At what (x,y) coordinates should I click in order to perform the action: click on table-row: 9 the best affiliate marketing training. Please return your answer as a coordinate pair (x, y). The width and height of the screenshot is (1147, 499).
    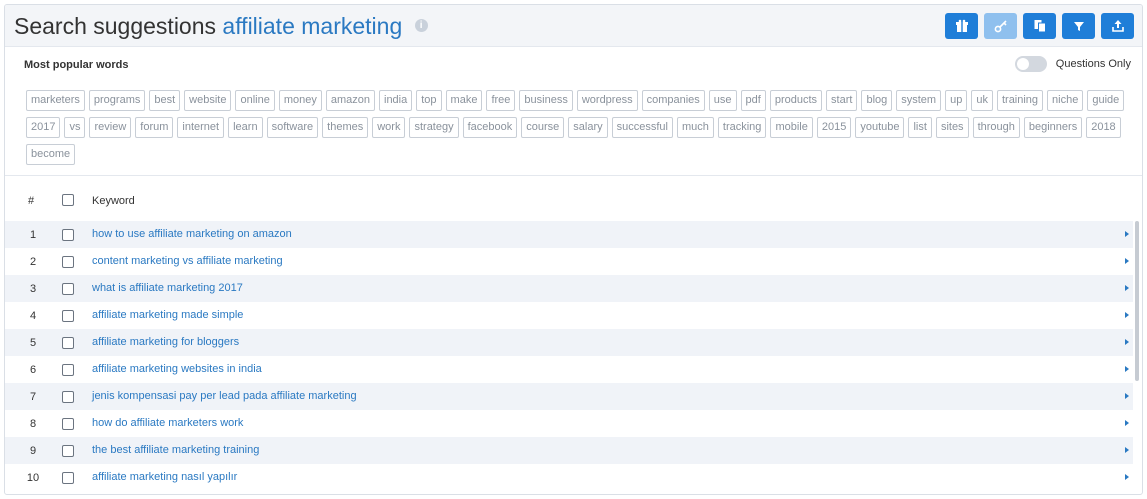
    Looking at the image, I should click on (569, 450).